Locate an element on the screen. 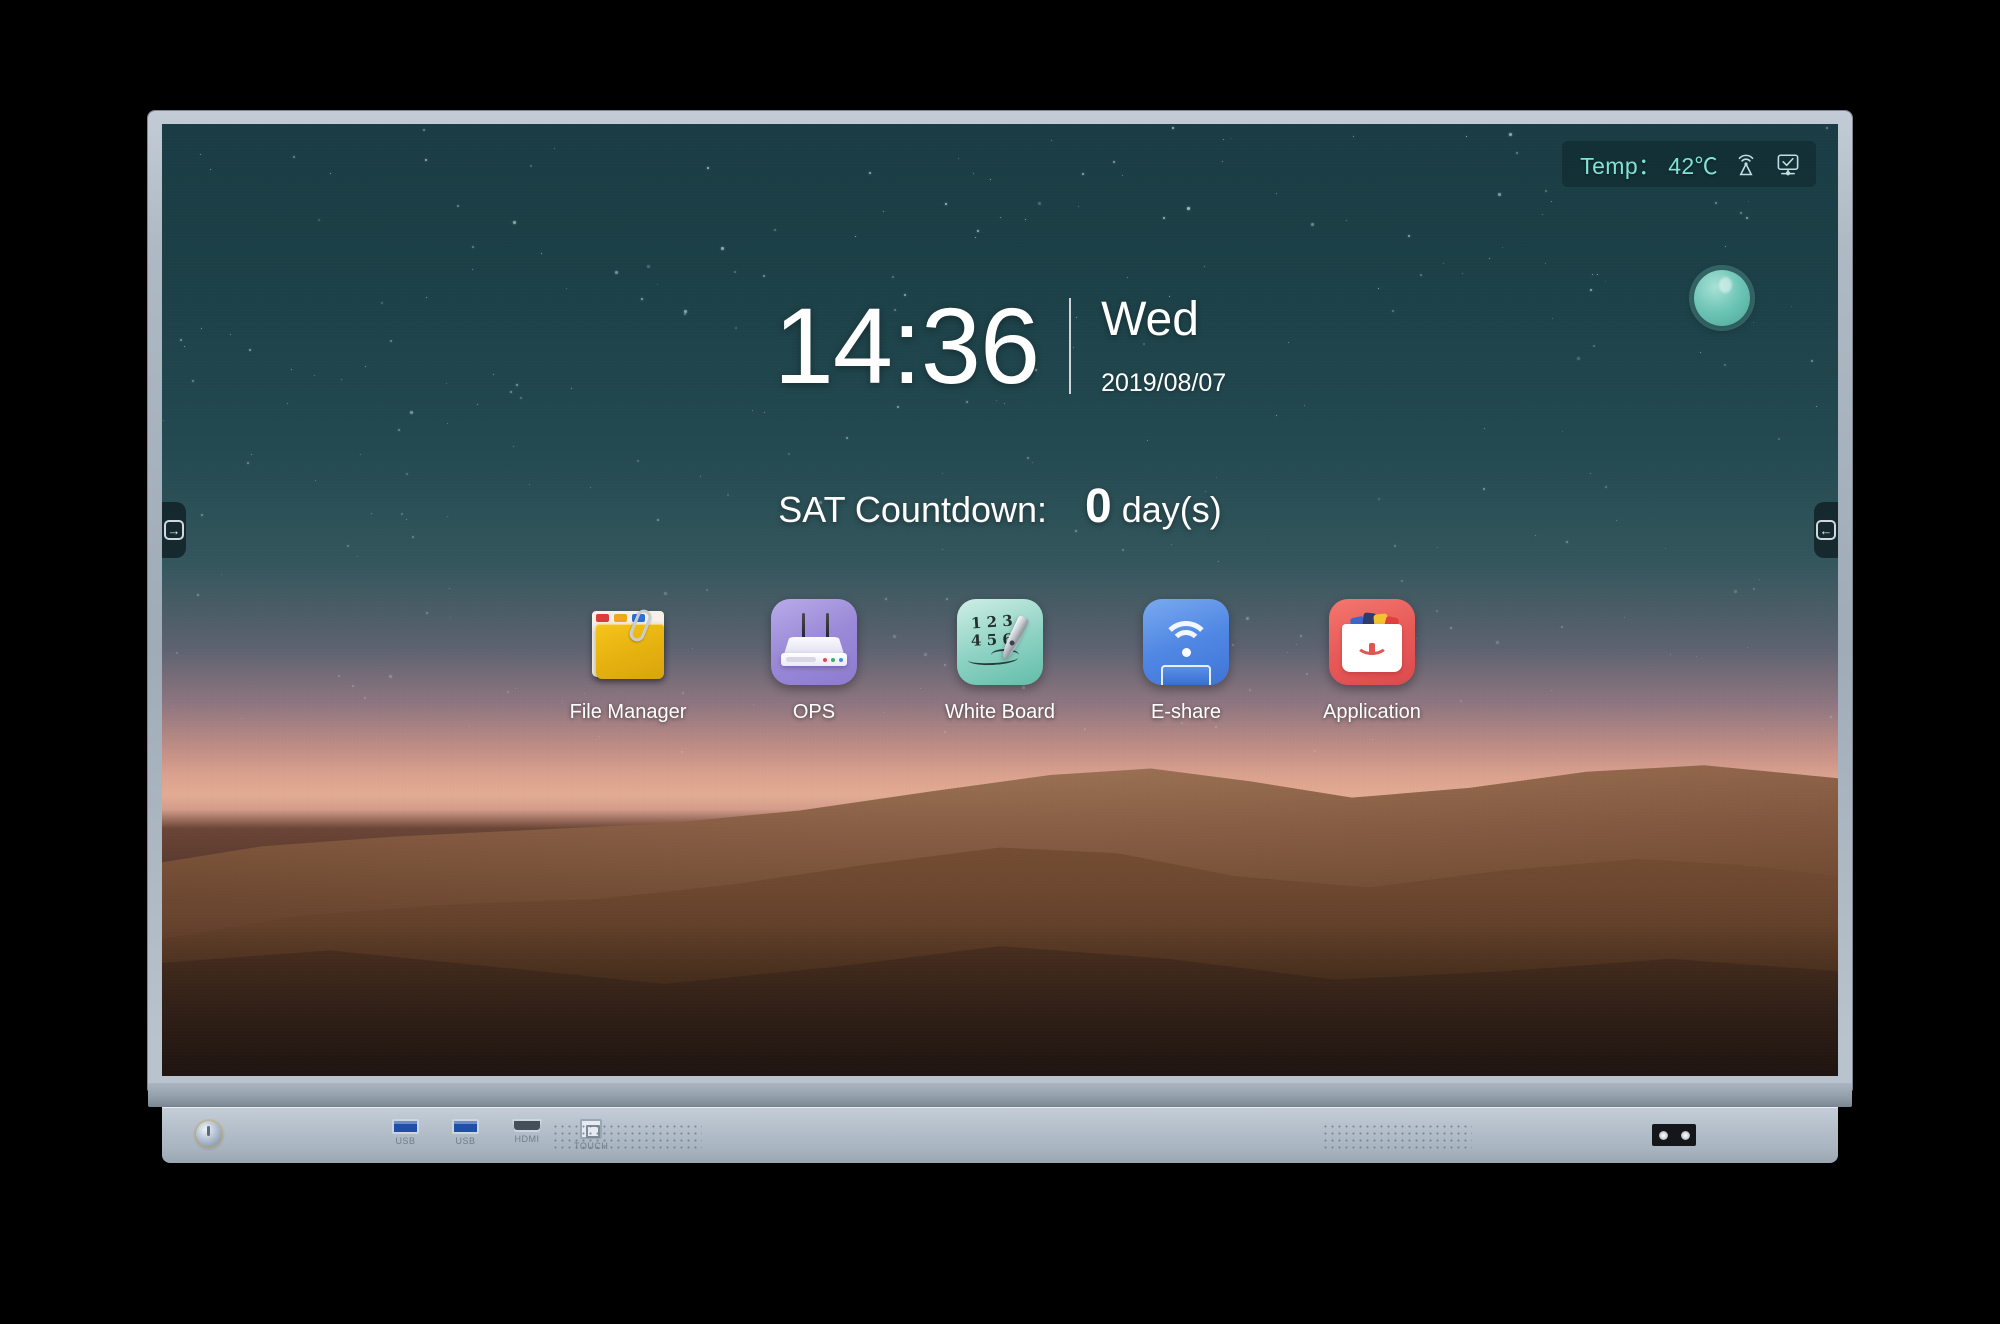 This screenshot has height=1324, width=2000. screen-status-icon is located at coordinates (1788, 164).